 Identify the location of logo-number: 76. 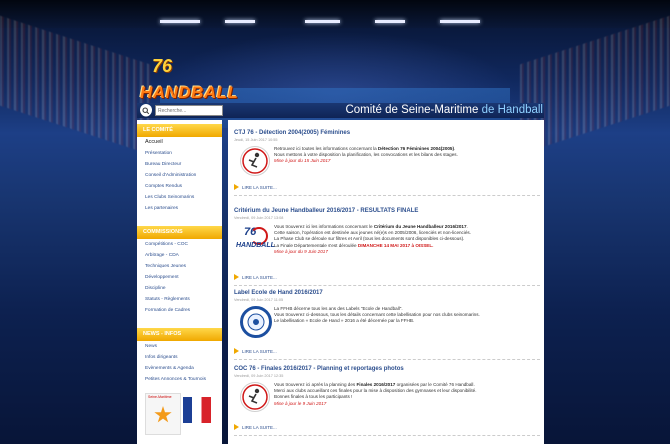
(162, 66).